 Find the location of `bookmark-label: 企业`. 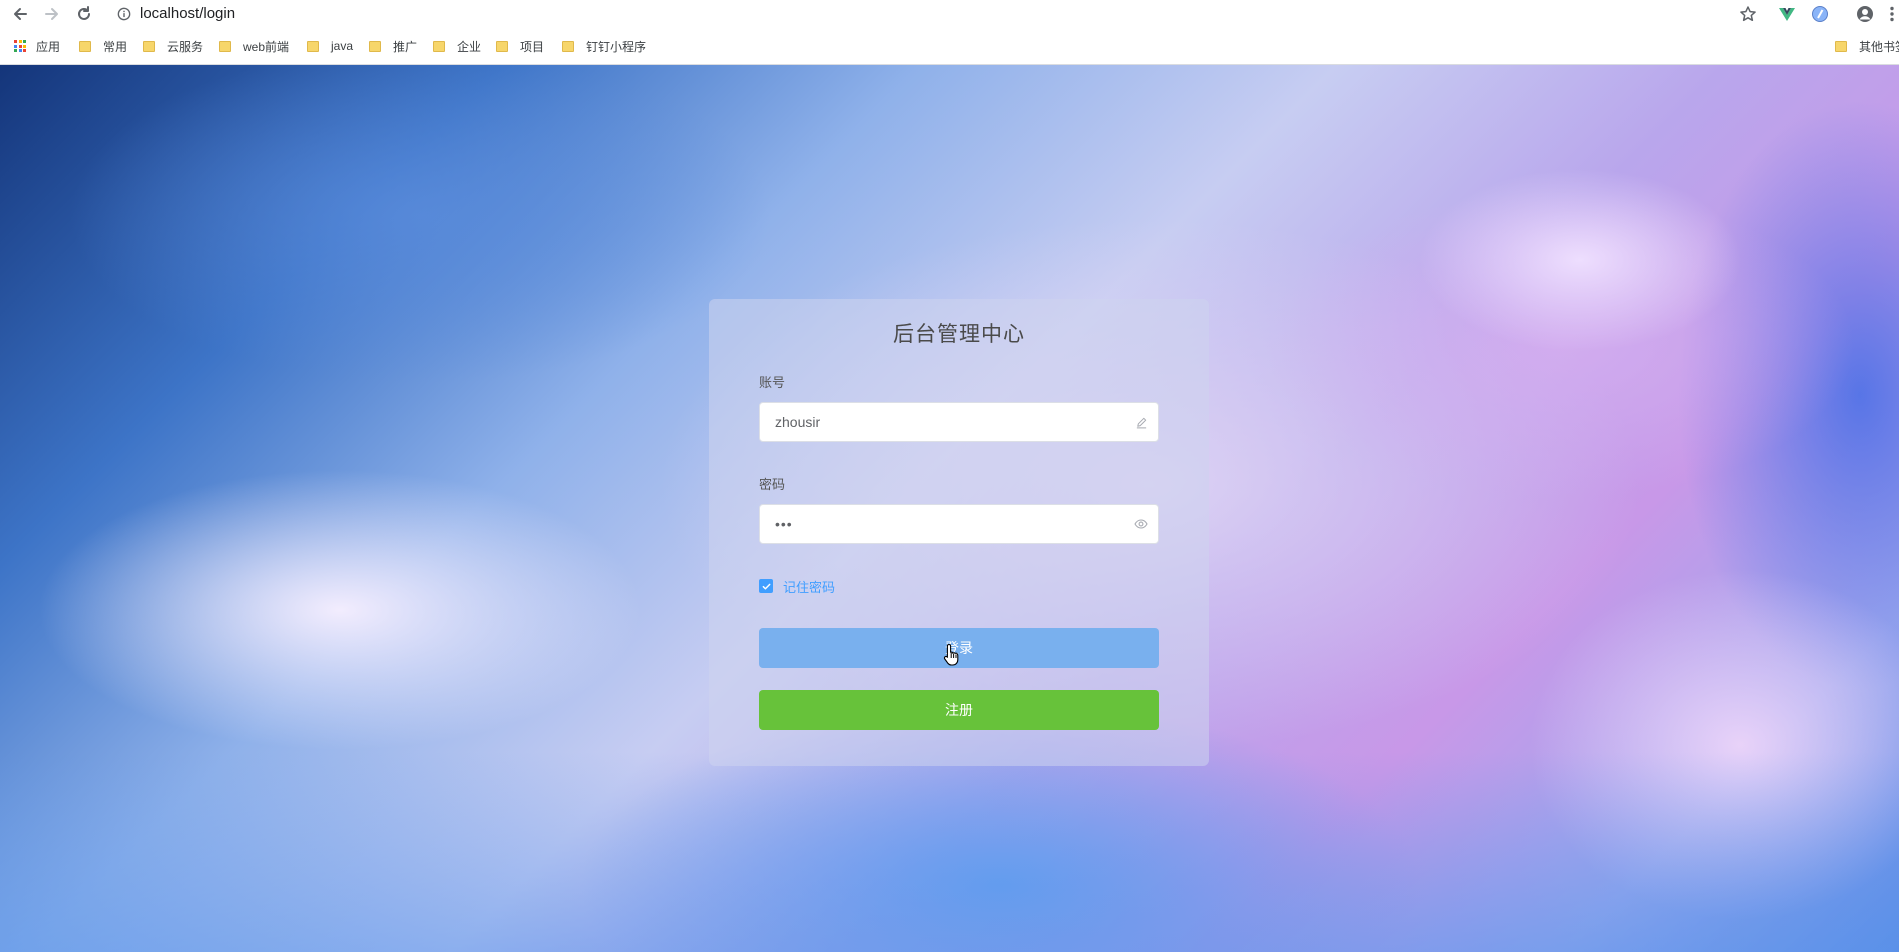

bookmark-label: 企业 is located at coordinates (469, 46).